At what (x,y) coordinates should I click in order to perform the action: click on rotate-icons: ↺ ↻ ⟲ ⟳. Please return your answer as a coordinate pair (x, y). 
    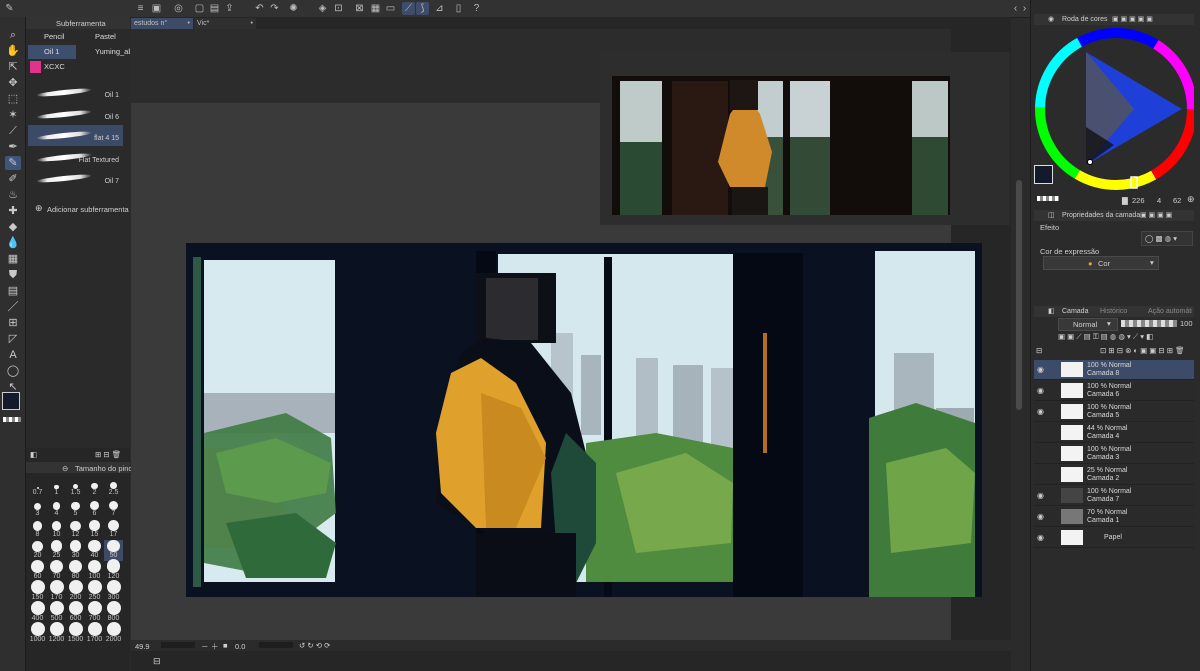
    Looking at the image, I should click on (314, 645).